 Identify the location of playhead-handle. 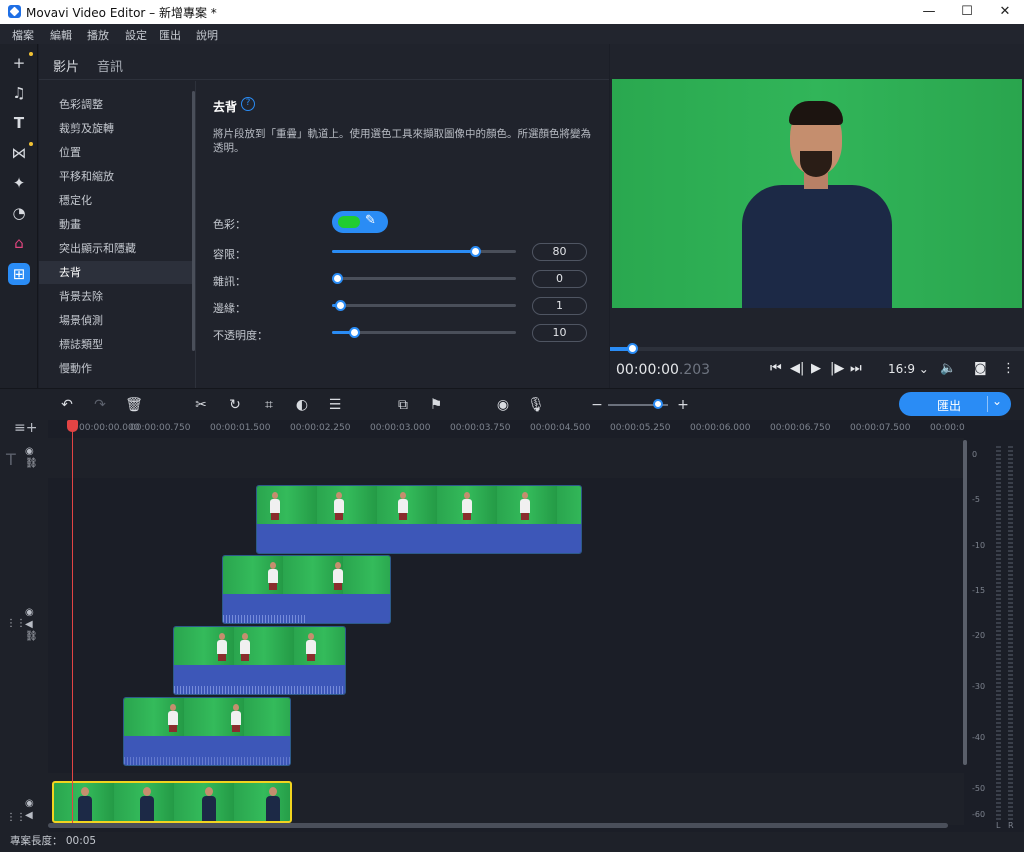
(72, 426).